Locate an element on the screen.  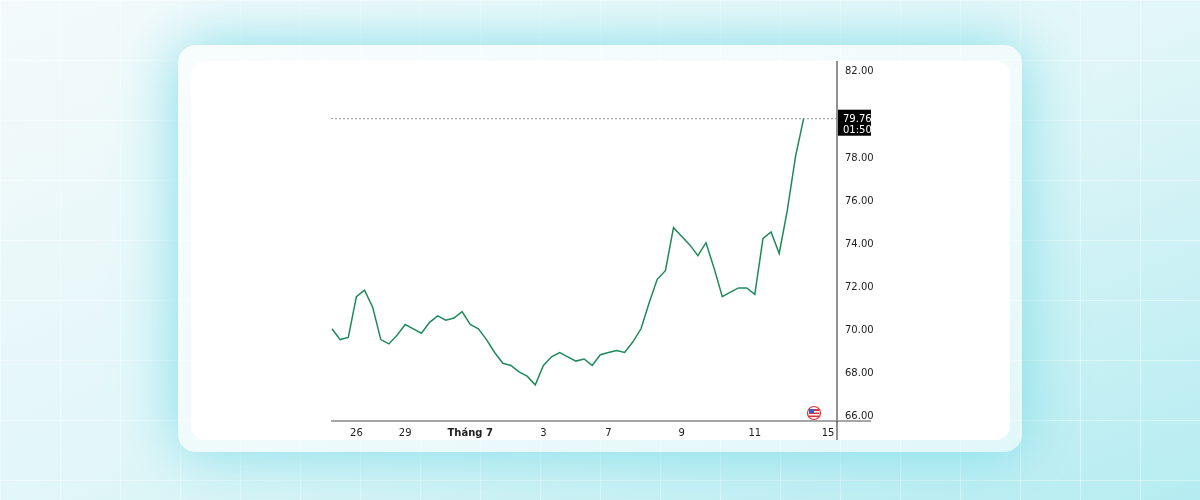
price-tick-label: 82.00 is located at coordinates (859, 71).